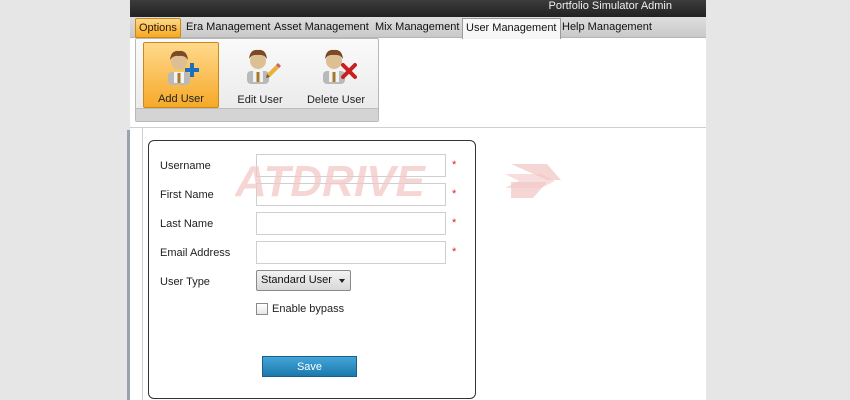  I want to click on first-name-label: First Name, so click(187, 195).